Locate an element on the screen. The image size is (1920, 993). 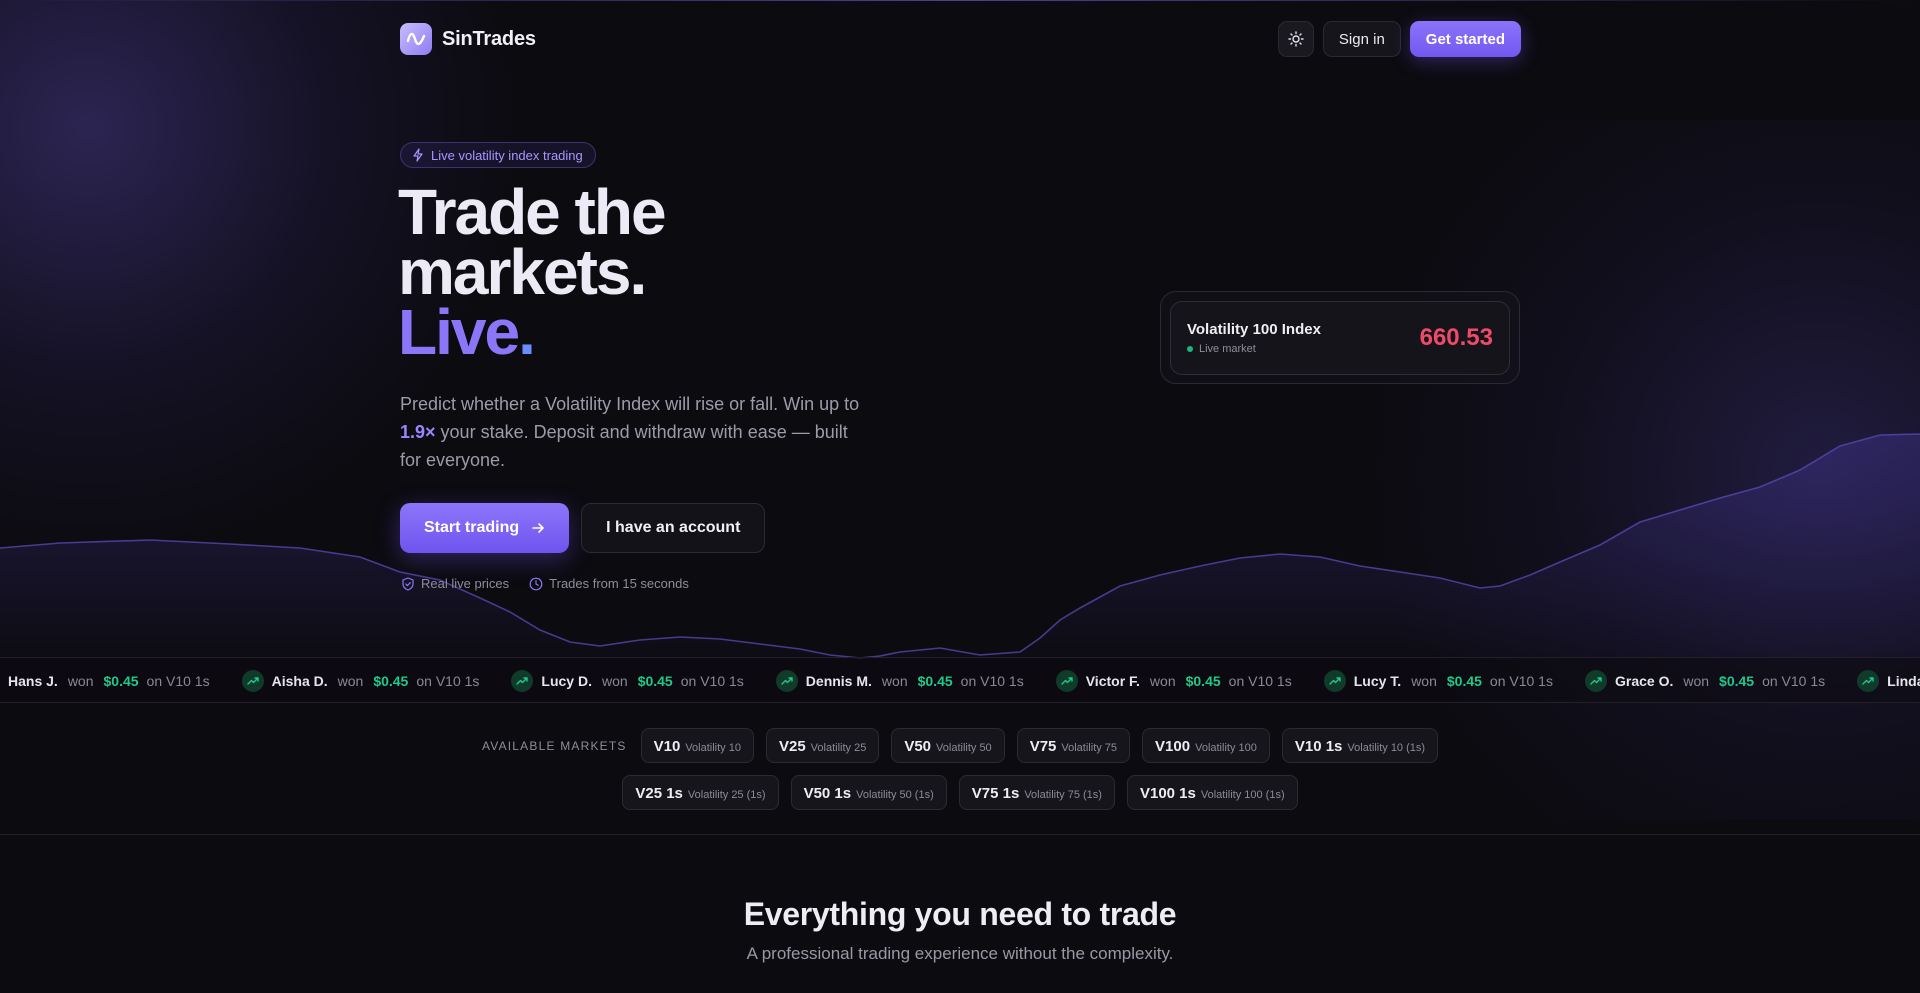
hero-title-line2: markets. is located at coordinates (522, 272).